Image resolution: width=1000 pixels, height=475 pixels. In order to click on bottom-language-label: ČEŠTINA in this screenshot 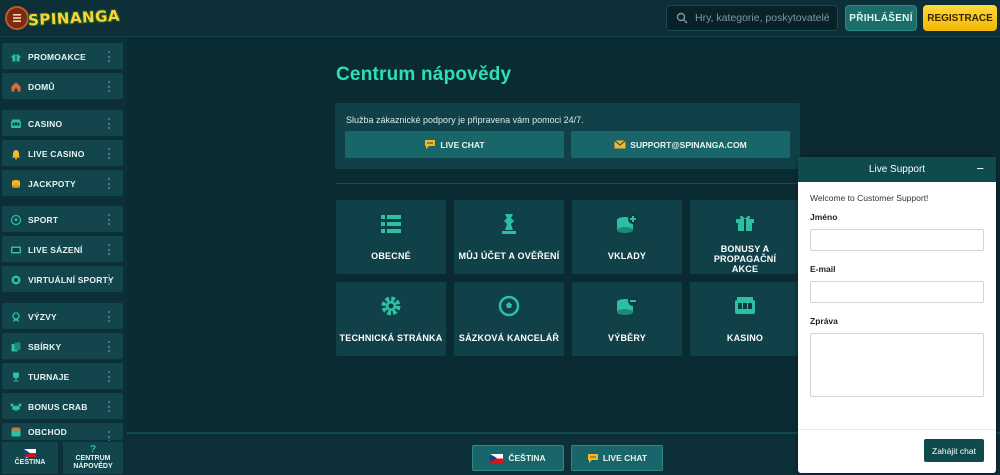, I will do `click(527, 458)`.